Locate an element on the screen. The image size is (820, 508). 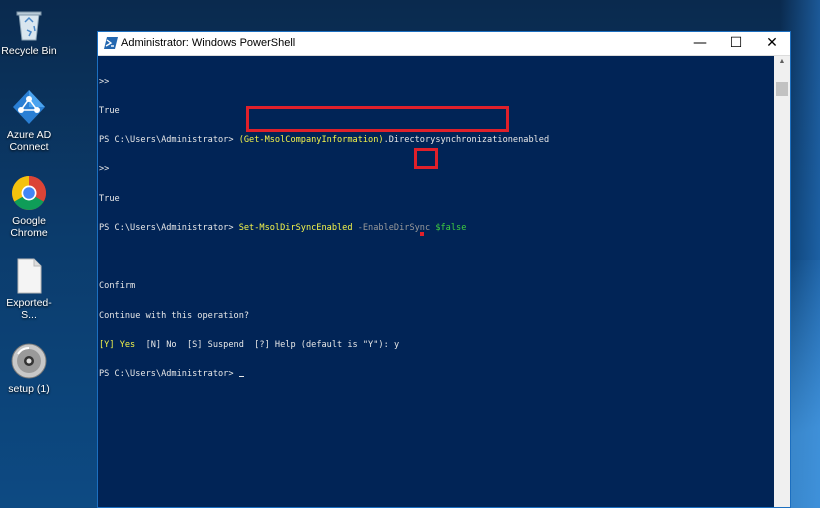
desktop-icon-label: Google Chrome is located at coordinates (29, 227).